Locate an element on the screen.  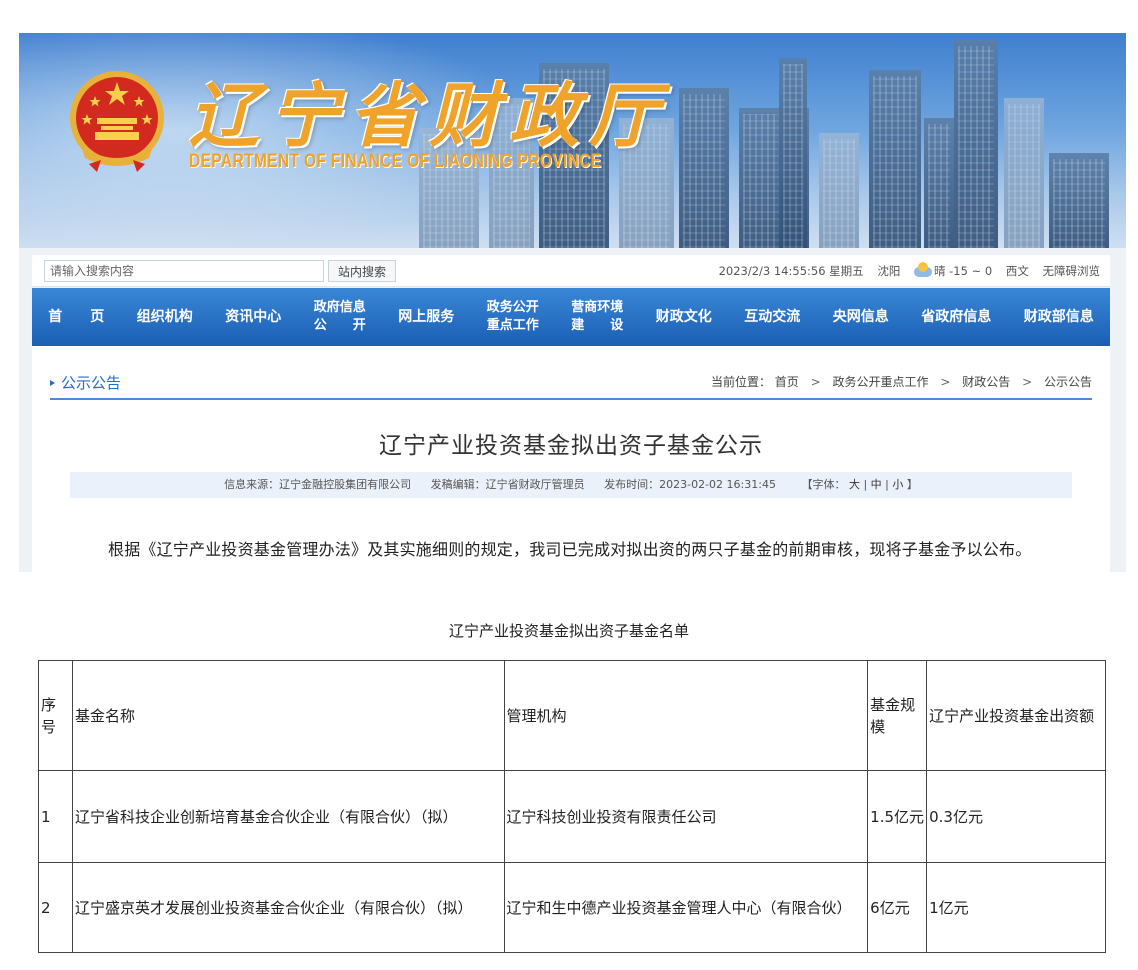
header-manager: 管理机构 is located at coordinates (686, 715).